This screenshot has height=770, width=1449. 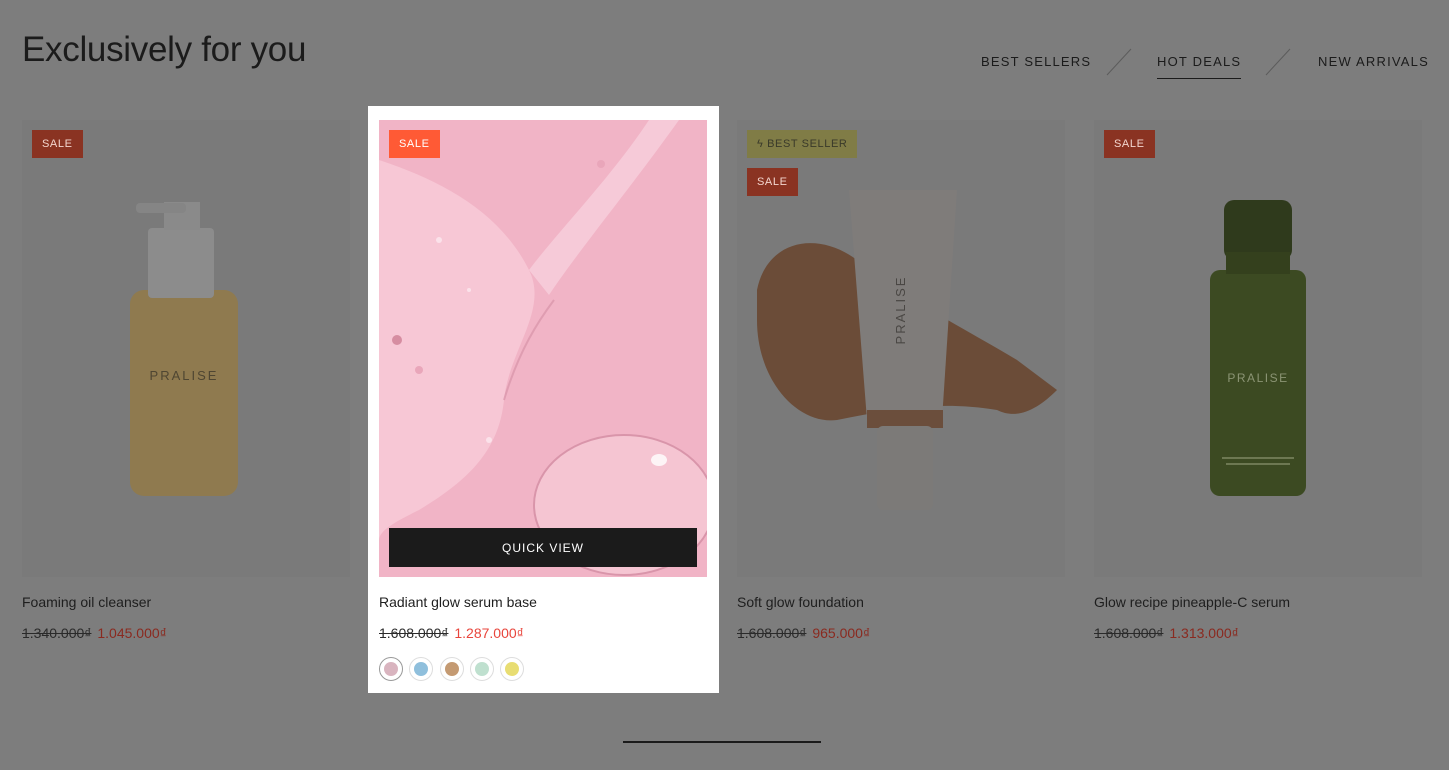 What do you see at coordinates (451, 633) in the screenshot?
I see `product-price: 1.608.000₫ 1.287.000₫` at bounding box center [451, 633].